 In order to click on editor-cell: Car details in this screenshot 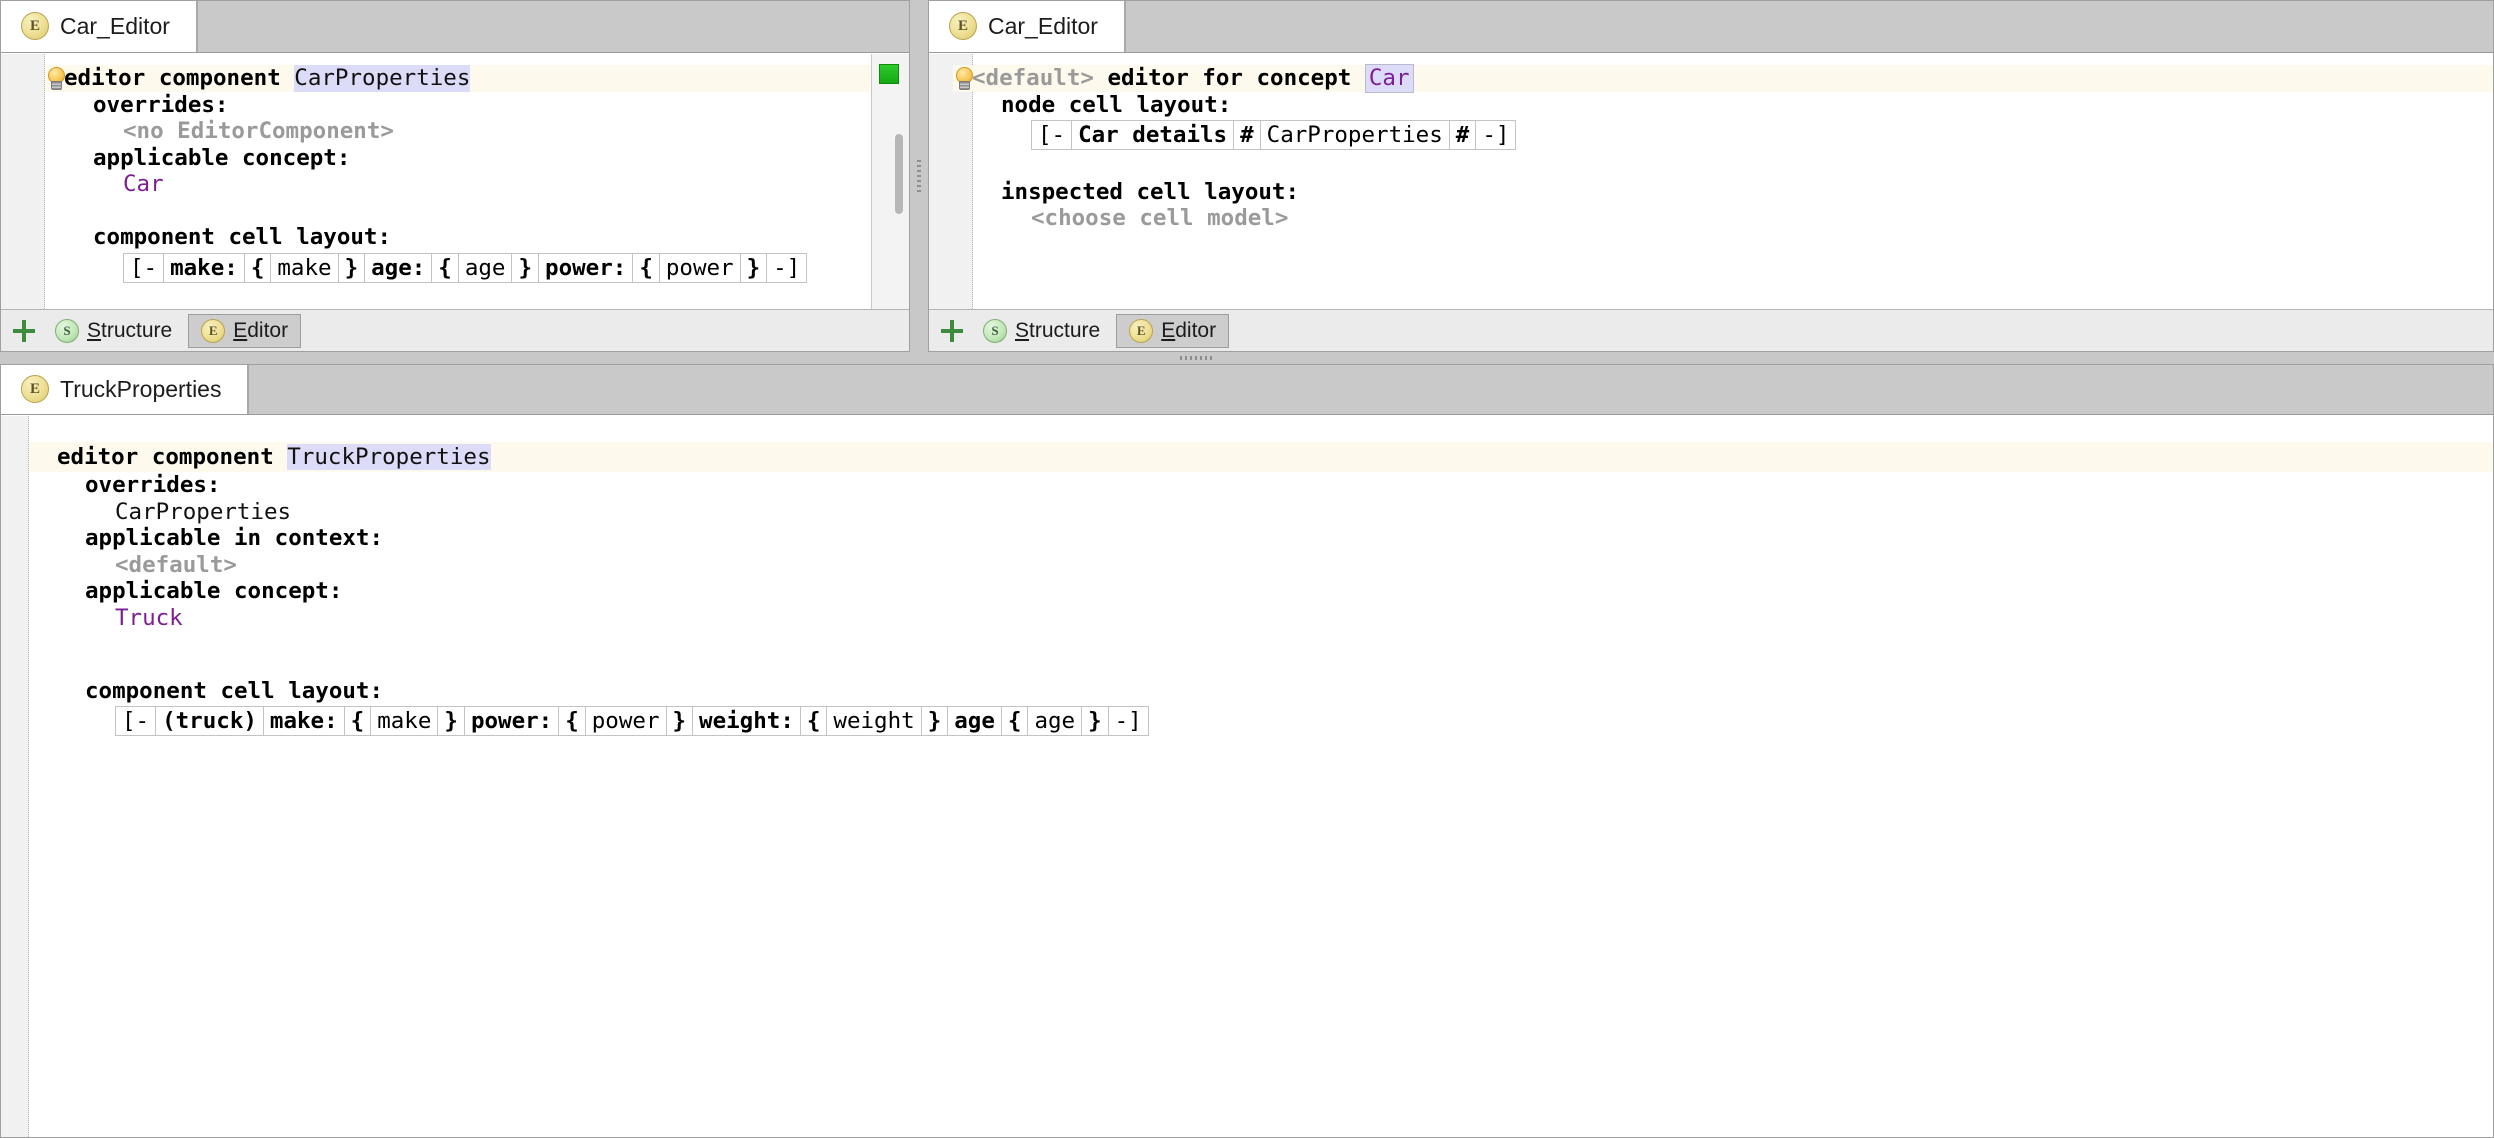, I will do `click(1153, 135)`.